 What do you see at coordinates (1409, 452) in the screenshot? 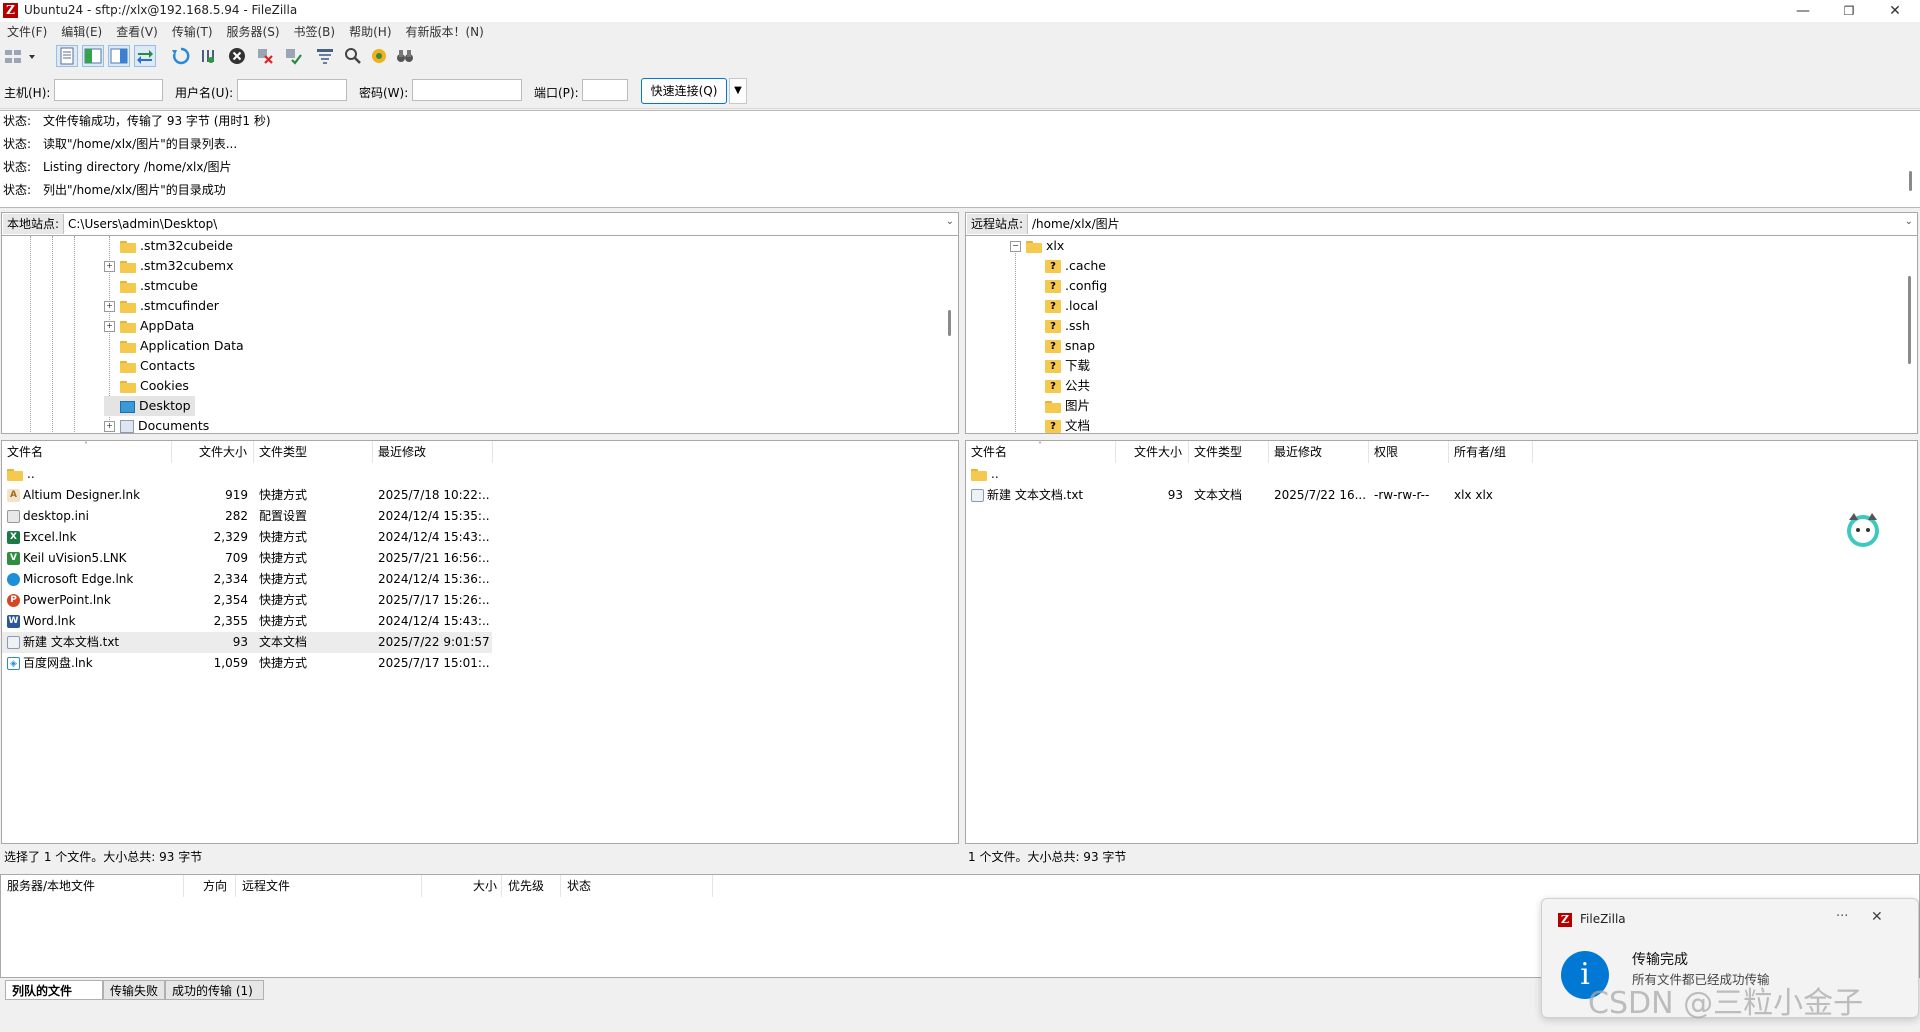
I see `column-header-permissions: 权限` at bounding box center [1409, 452].